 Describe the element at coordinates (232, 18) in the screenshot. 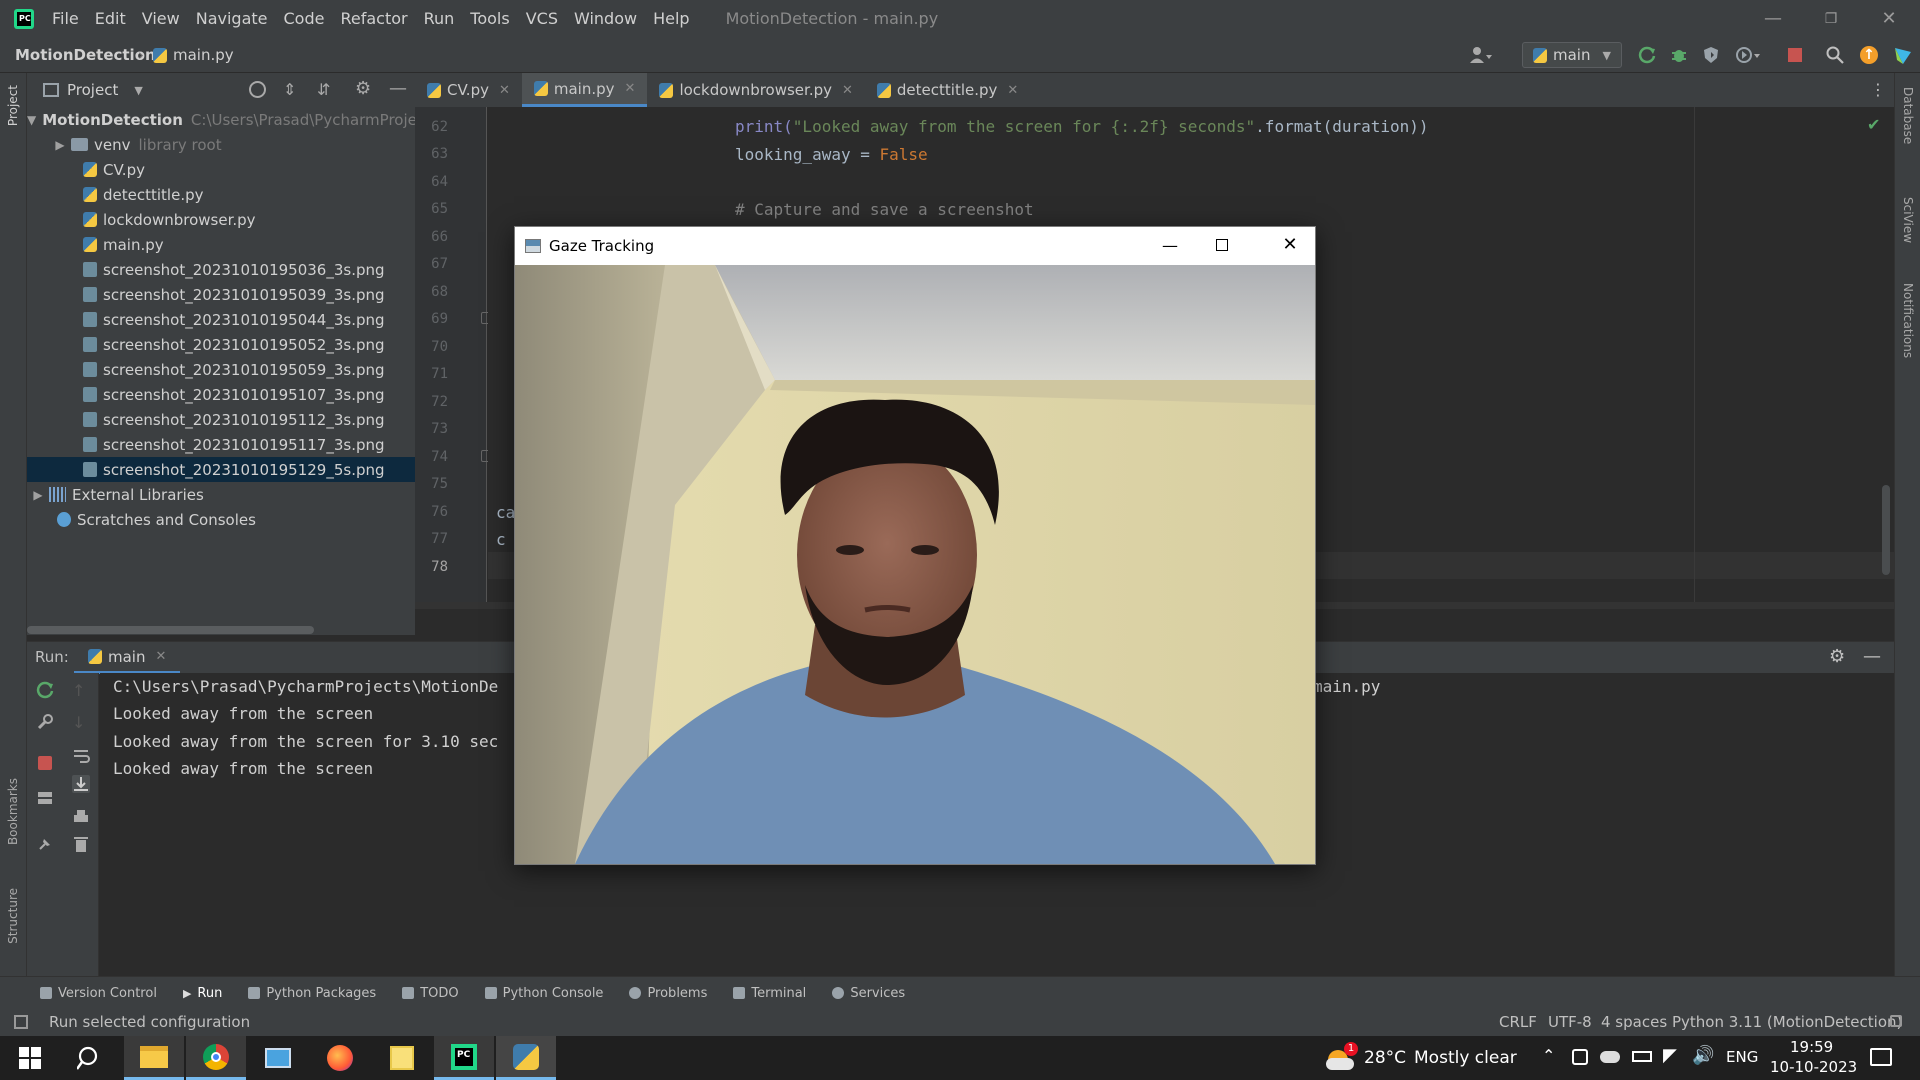

I see `menu-navigate: Navigate` at that location.